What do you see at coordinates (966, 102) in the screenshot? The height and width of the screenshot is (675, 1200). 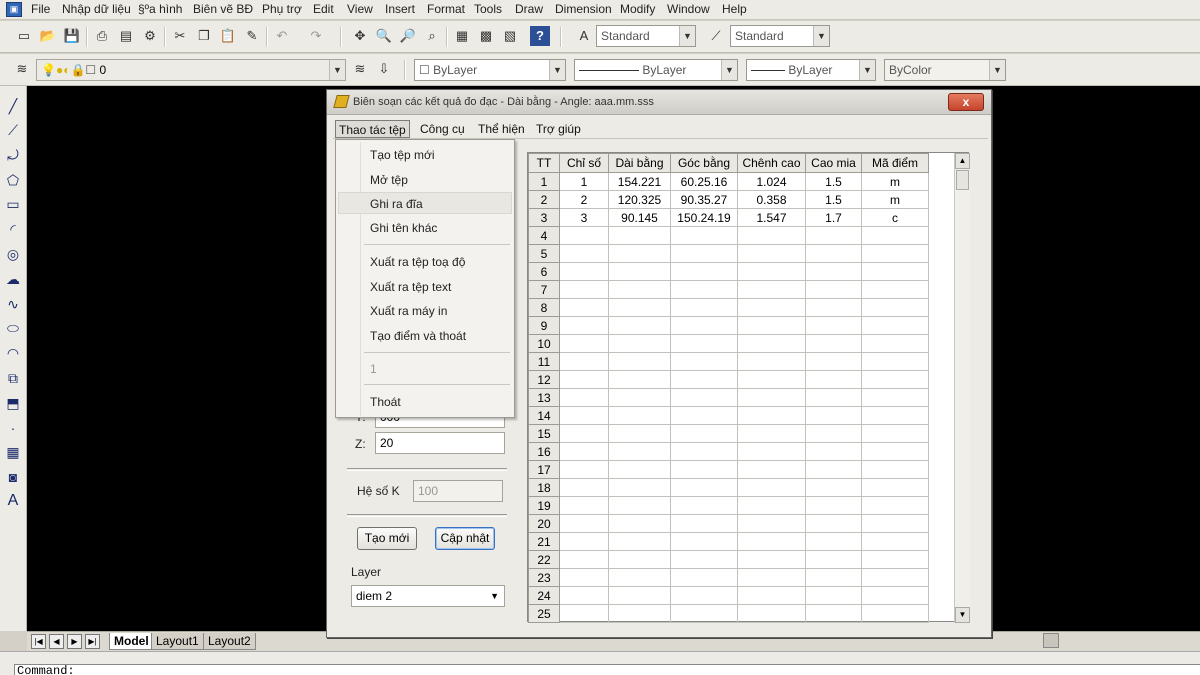 I see `close-button: x` at bounding box center [966, 102].